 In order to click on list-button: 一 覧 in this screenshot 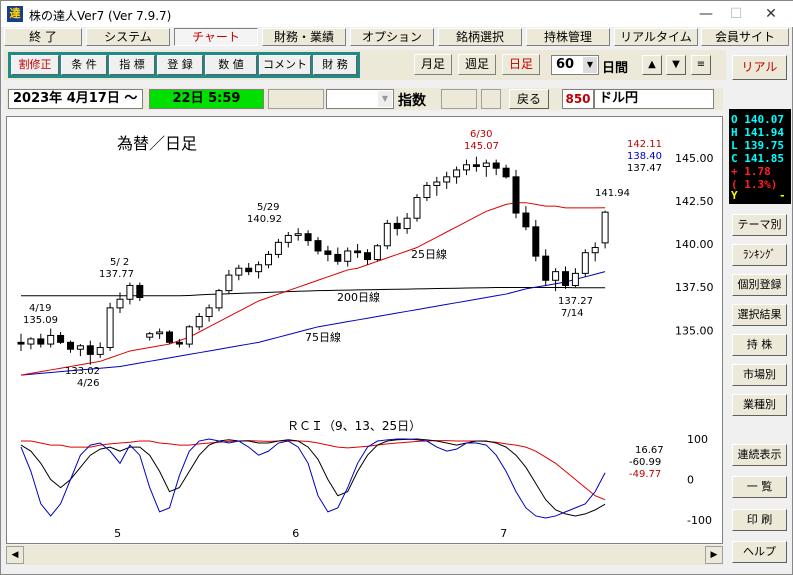, I will do `click(759, 487)`.